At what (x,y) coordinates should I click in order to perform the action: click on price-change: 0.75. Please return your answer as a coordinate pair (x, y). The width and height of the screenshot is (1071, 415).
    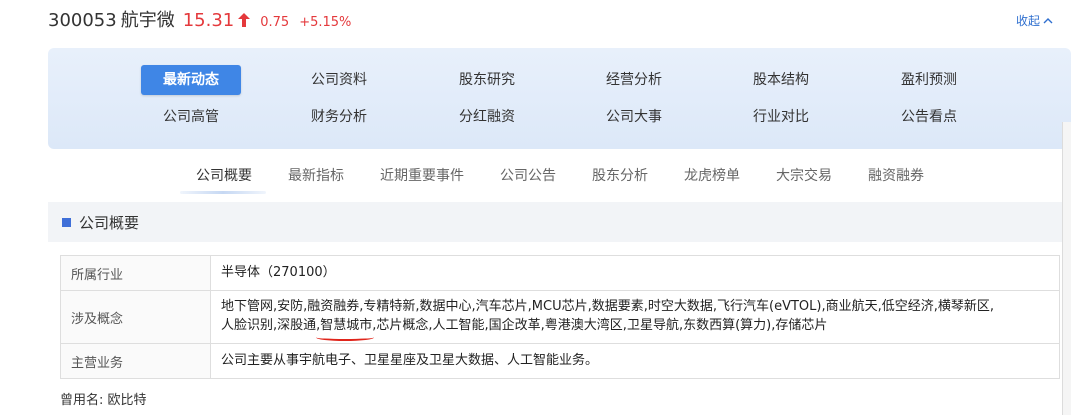
    Looking at the image, I should click on (275, 22).